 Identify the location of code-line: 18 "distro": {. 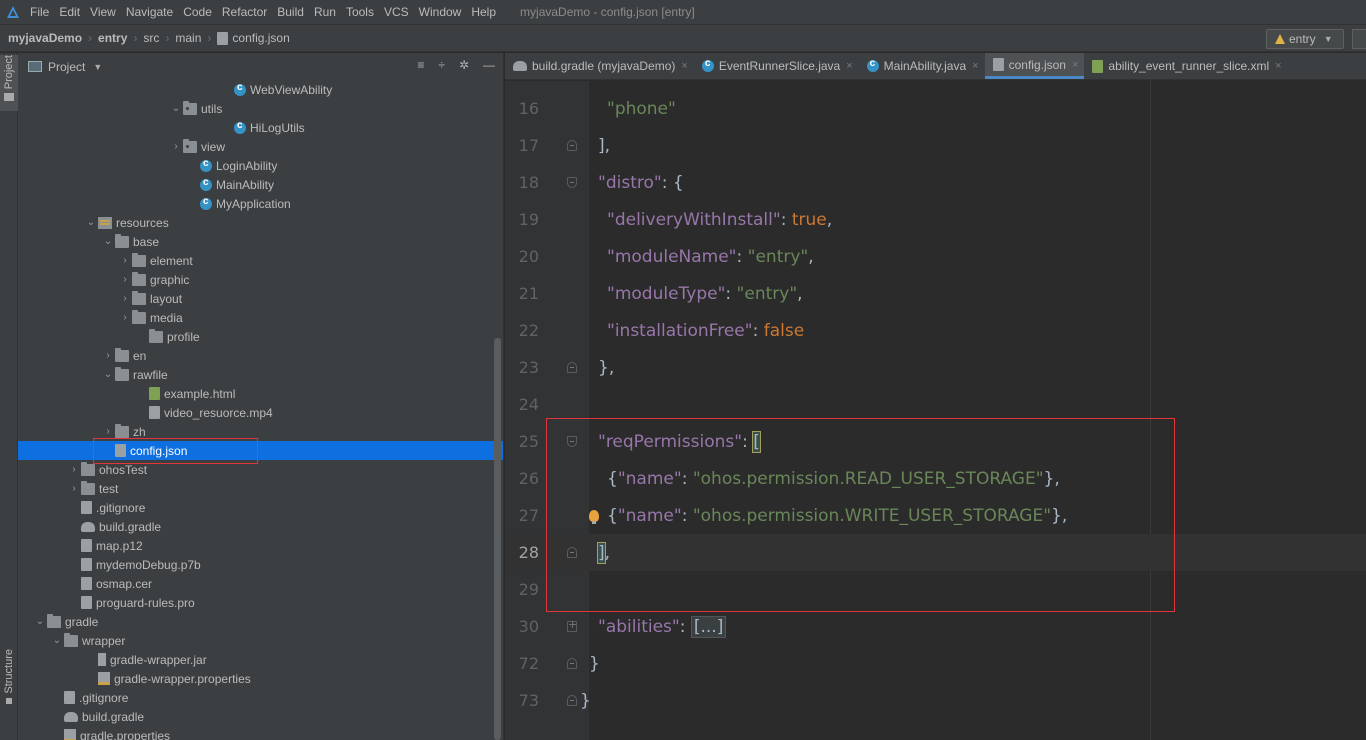
(935, 182).